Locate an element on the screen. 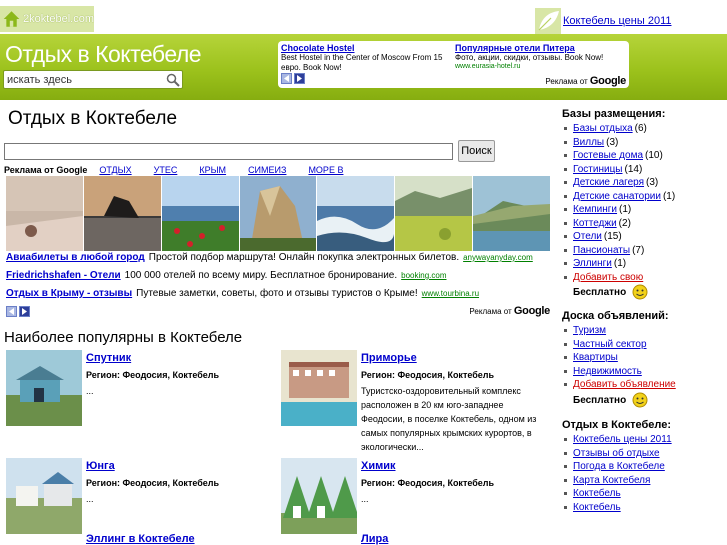 The width and height of the screenshot is (727, 545). sidebar-item: Гостиницы (14) is located at coordinates (617, 170).